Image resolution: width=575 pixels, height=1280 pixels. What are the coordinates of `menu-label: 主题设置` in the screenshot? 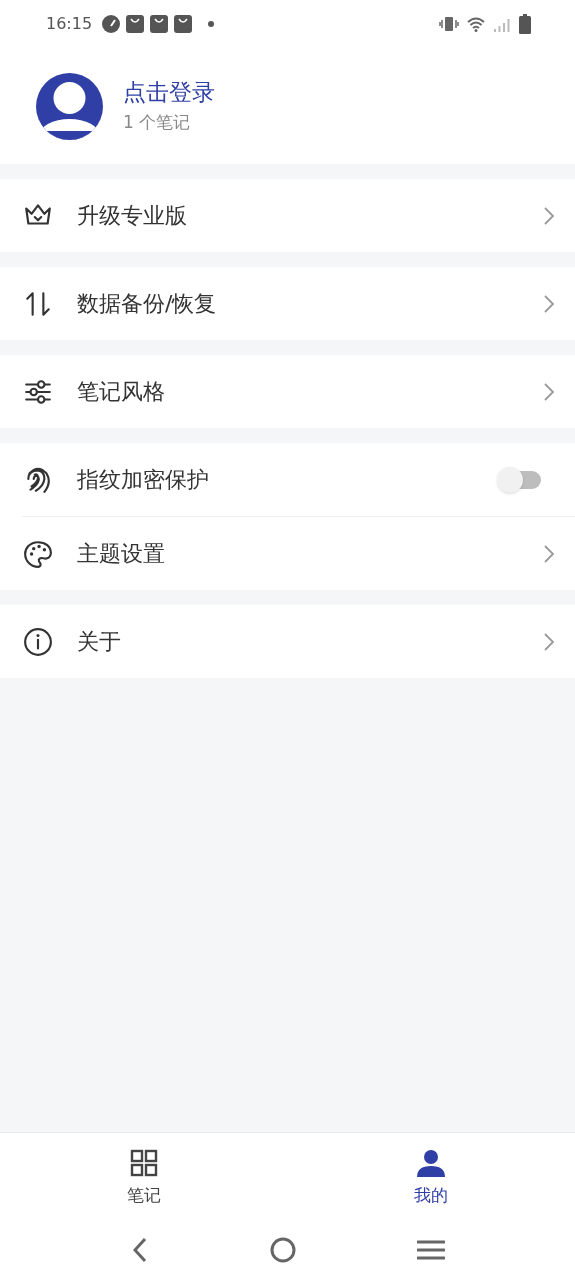 It's located at (121, 554).